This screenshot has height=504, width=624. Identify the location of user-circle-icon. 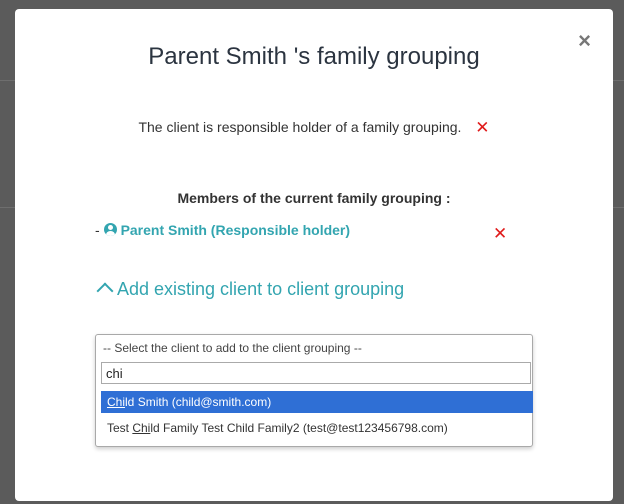
(110, 229).